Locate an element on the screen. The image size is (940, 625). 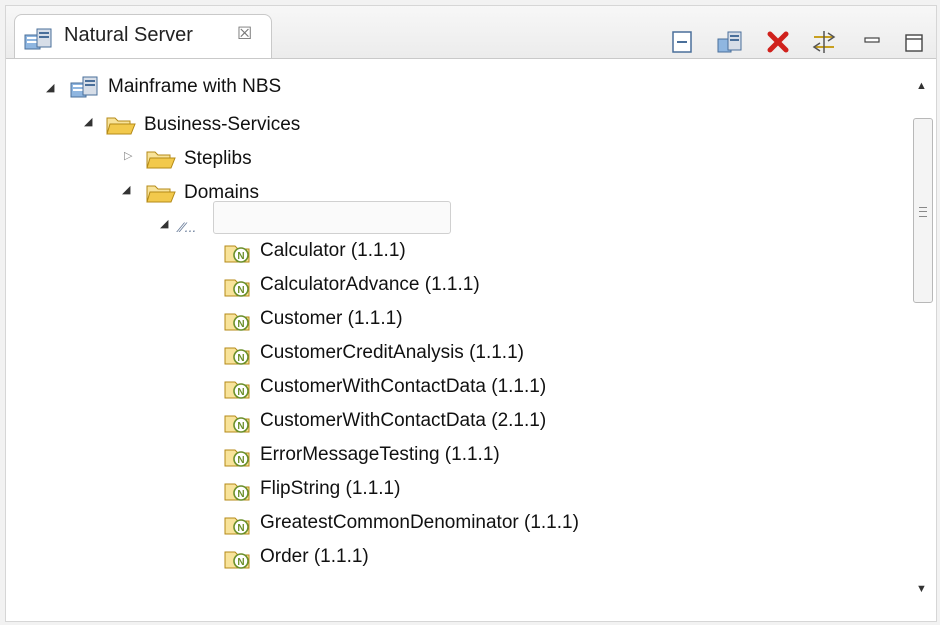
tree-item-label: Order (1.1.1) is located at coordinates (314, 556).